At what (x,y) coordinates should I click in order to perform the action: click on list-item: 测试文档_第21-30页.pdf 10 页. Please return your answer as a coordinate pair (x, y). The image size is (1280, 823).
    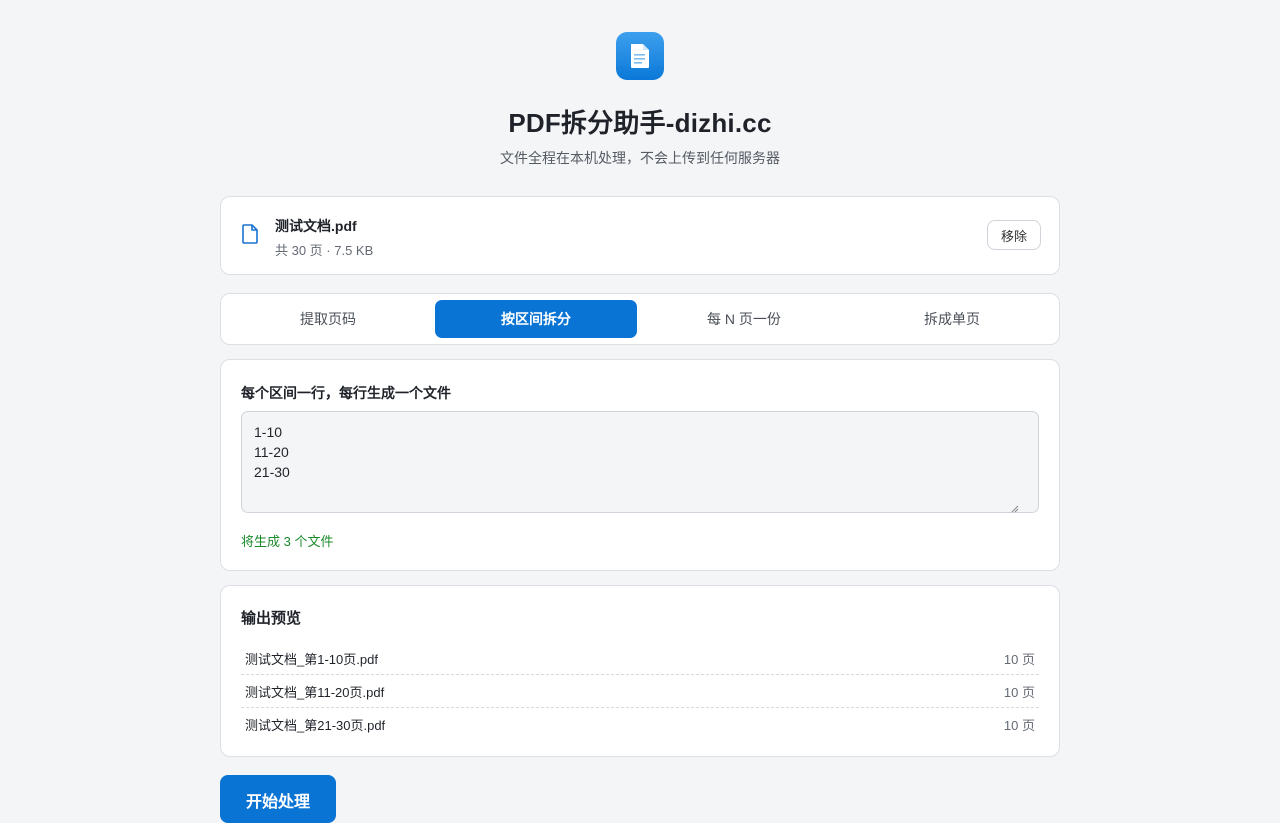
    Looking at the image, I should click on (640, 724).